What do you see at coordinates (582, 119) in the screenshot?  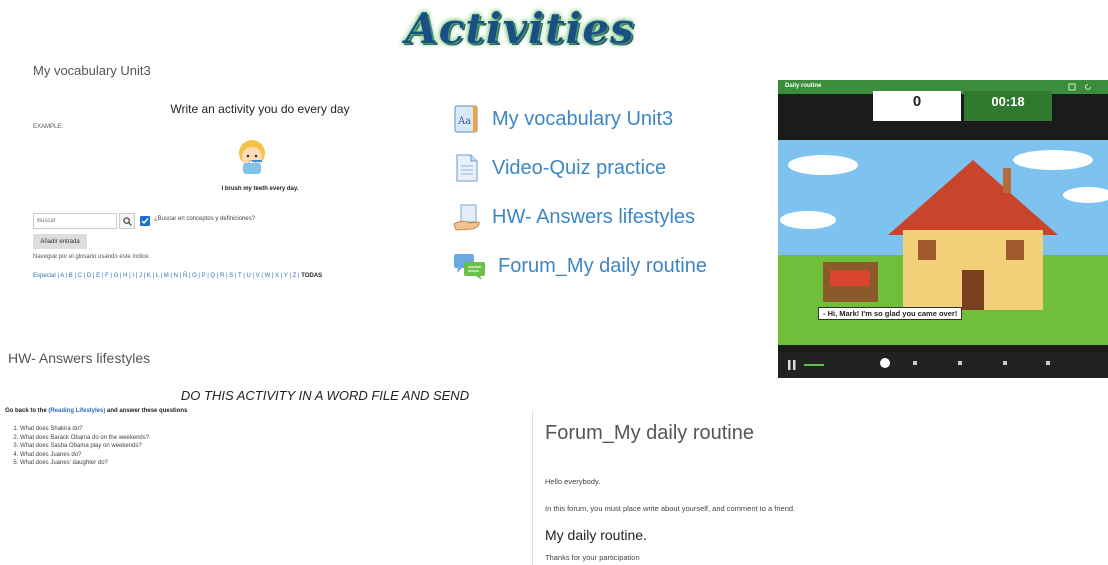 I see `activity-label: My vocabulary Unit3` at bounding box center [582, 119].